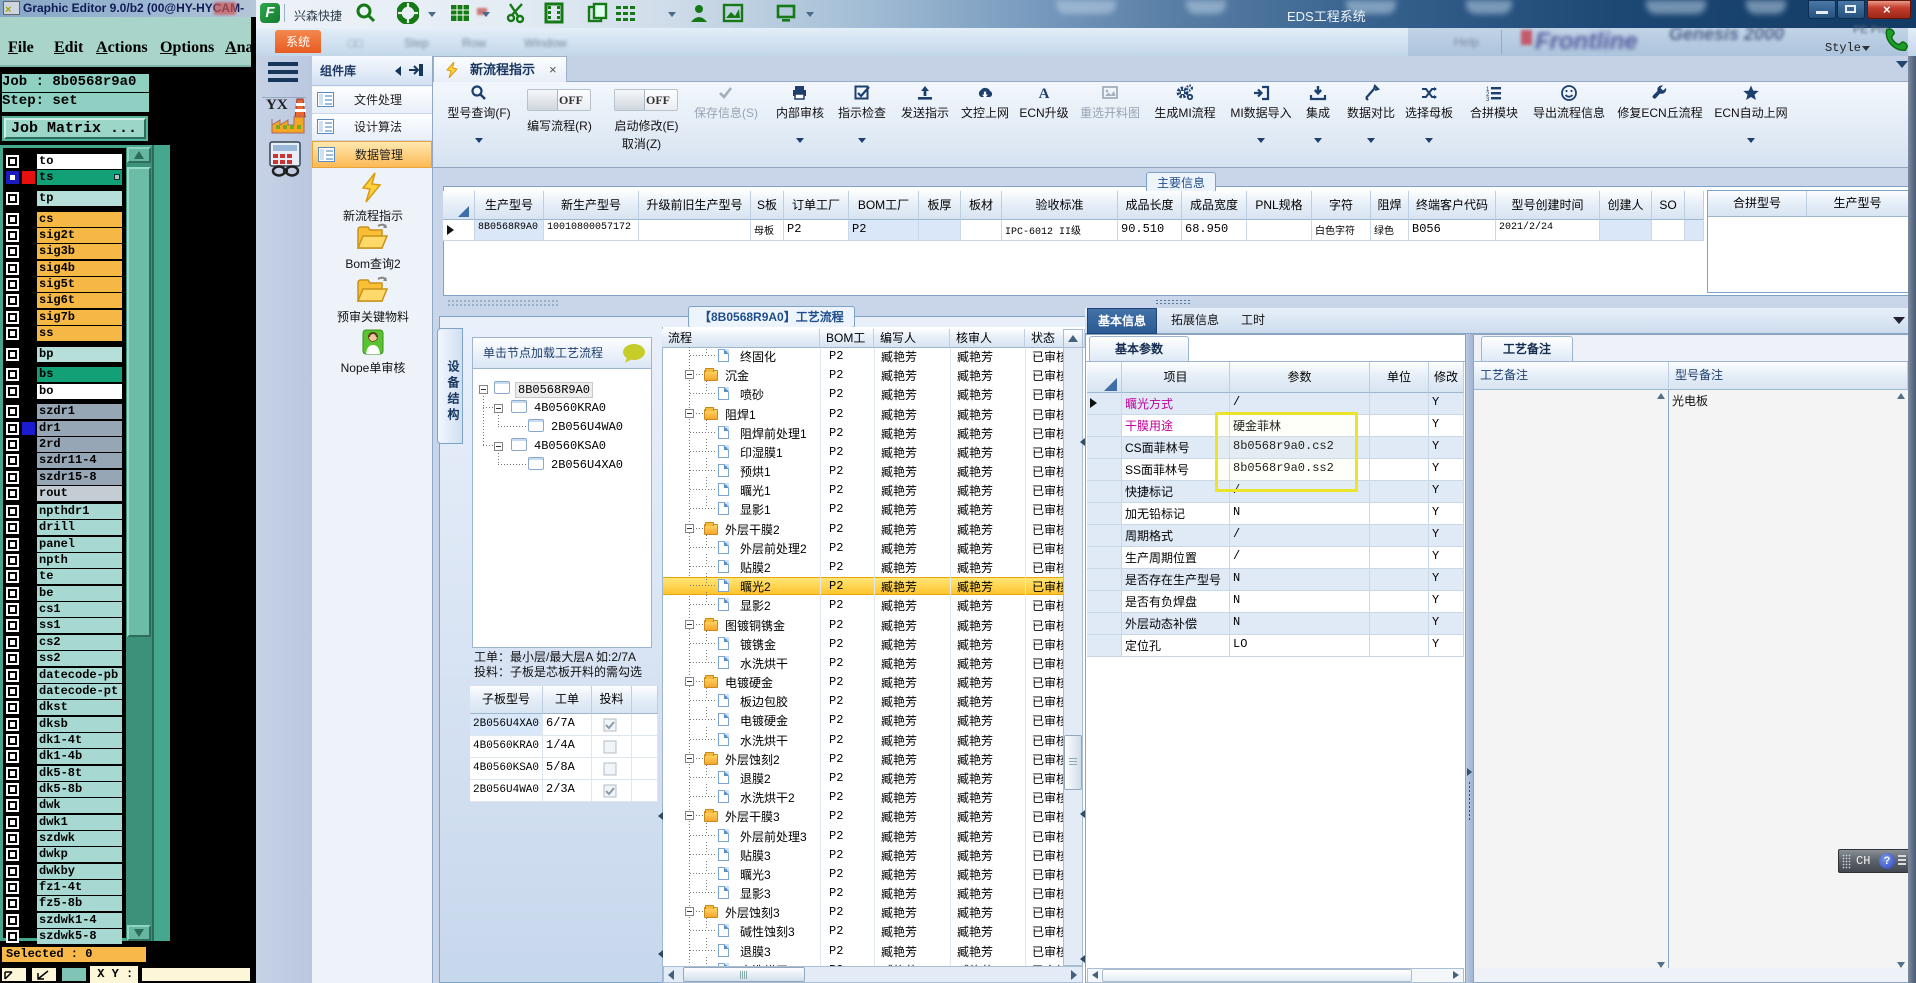  I want to click on svg-text: 3, so click(1488, 99).